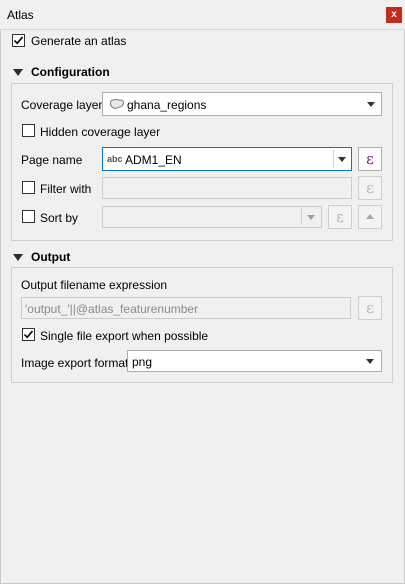  Describe the element at coordinates (370, 159) in the screenshot. I see `page-name-expression-button: ε` at that location.